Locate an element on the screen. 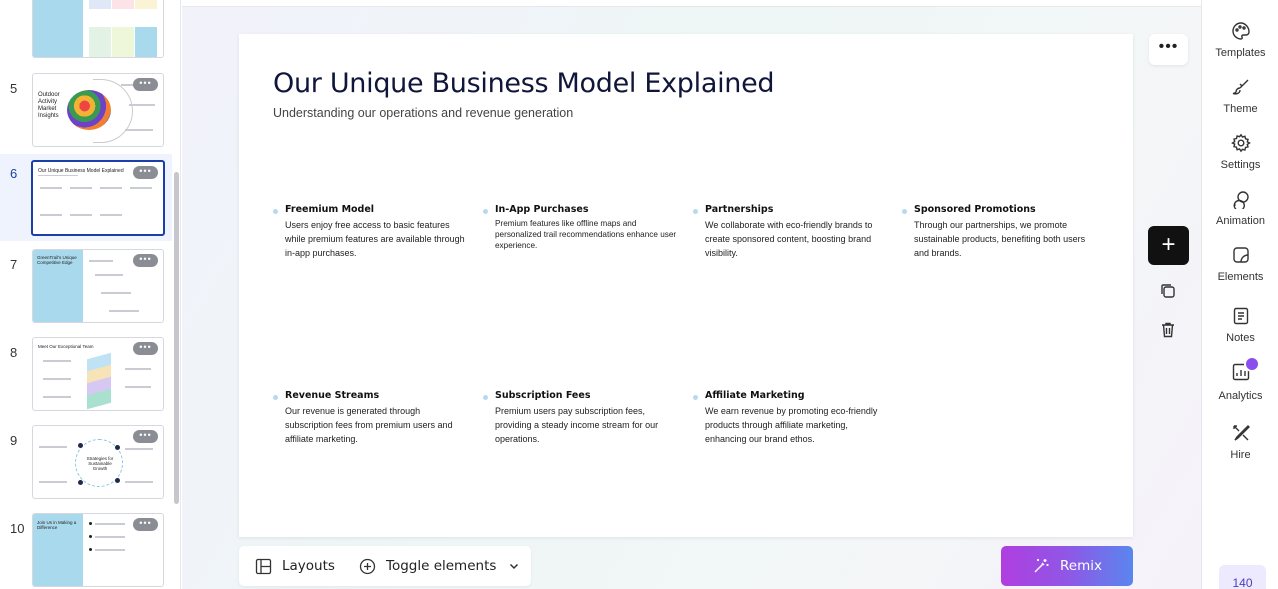 Image resolution: width=1278 pixels, height=589 pixels. slide-thumbnail-row: 9 Strategies for Sustainable Growth ••• is located at coordinates (86, 468).